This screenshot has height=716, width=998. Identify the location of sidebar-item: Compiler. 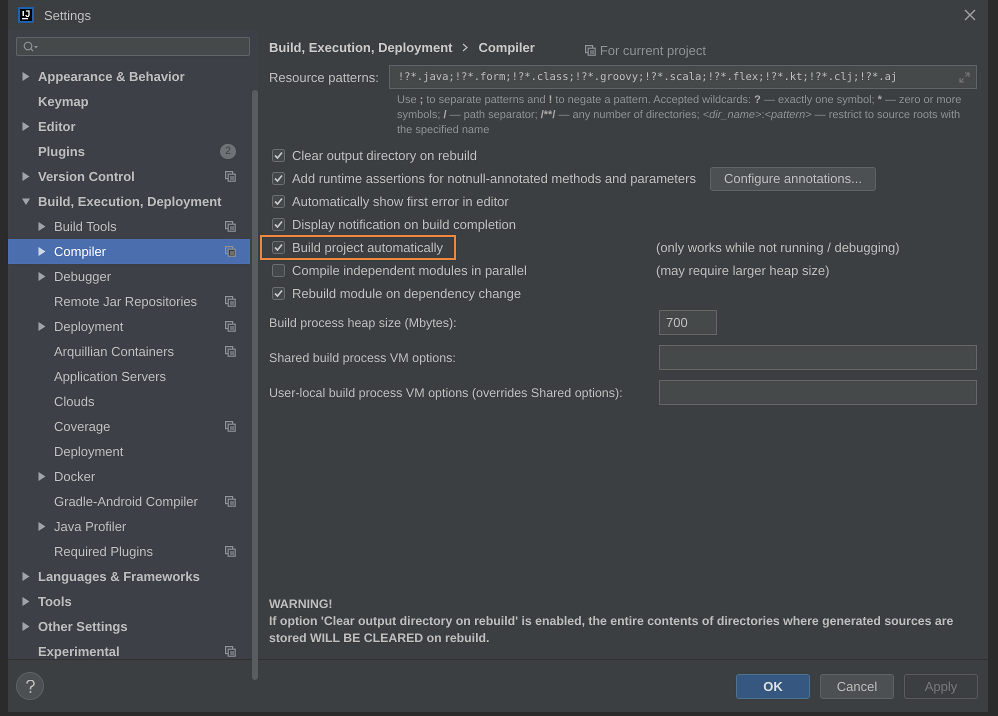
(129, 251).